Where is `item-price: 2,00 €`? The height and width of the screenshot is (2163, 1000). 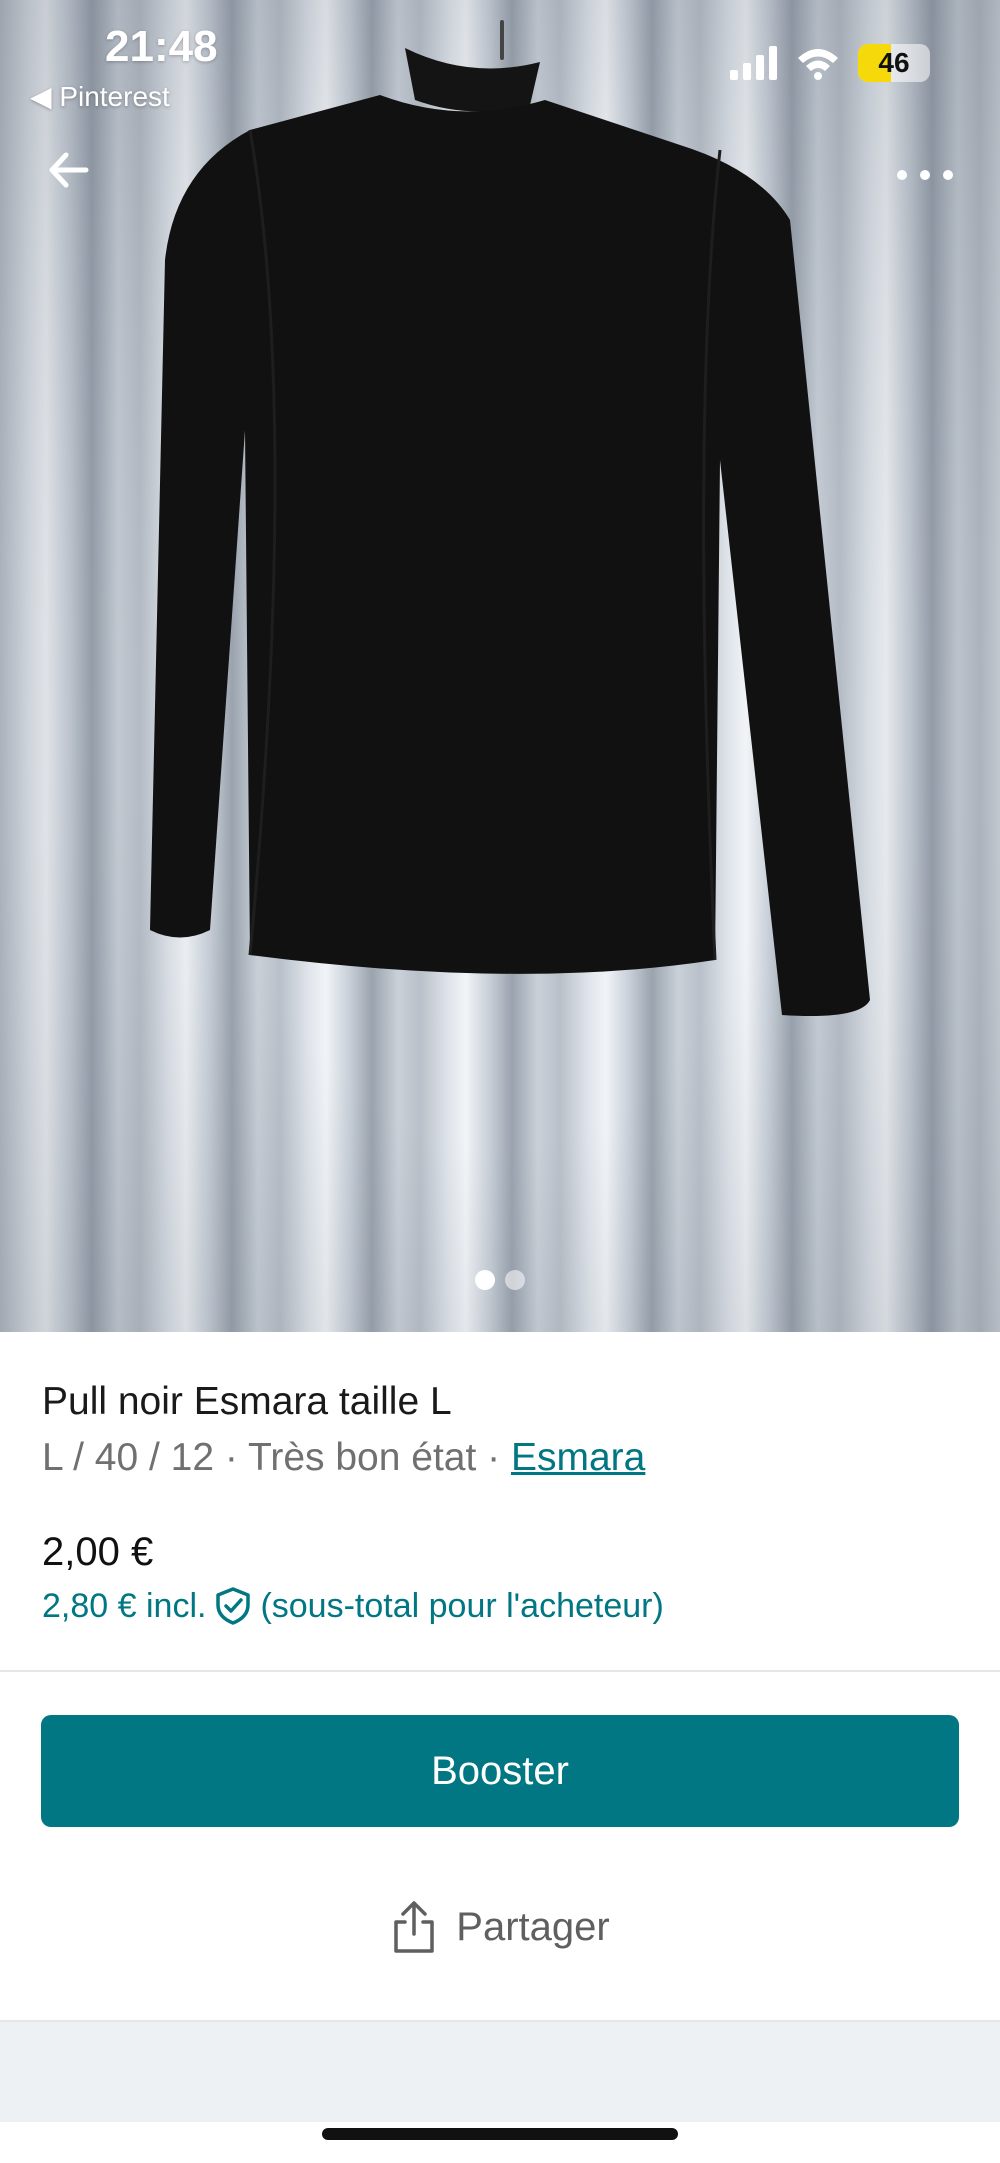
item-price: 2,00 € is located at coordinates (98, 1552).